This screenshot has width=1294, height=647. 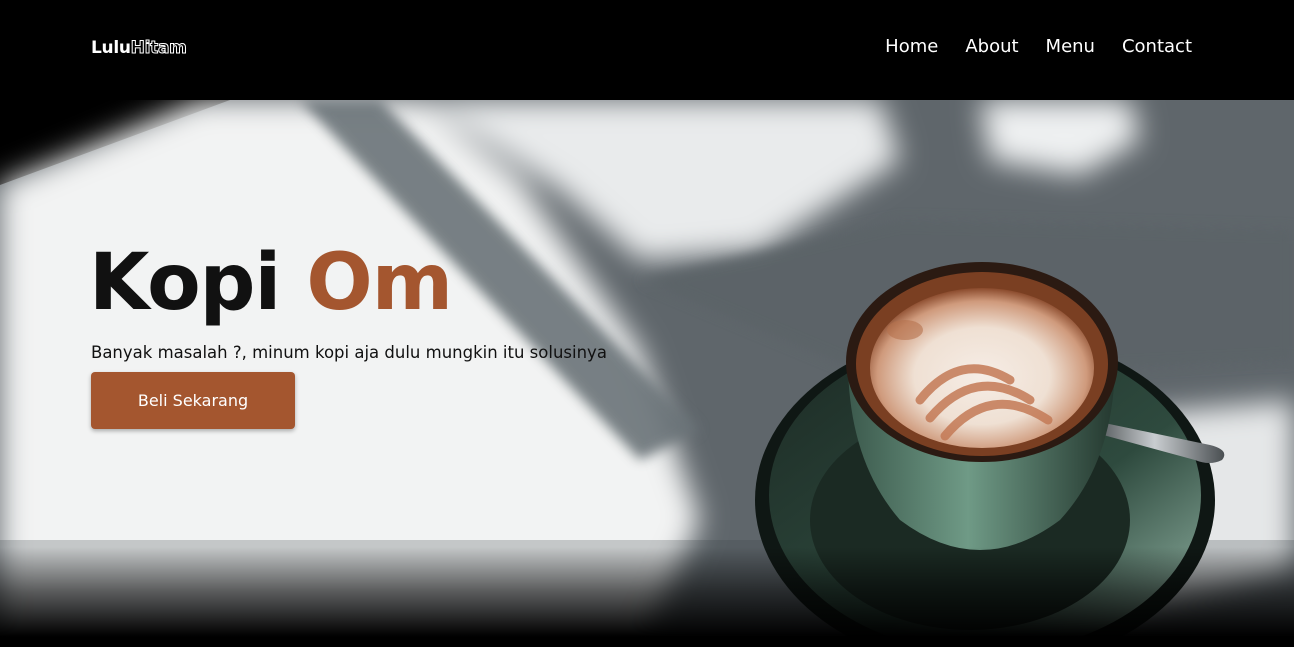 What do you see at coordinates (158, 48) in the screenshot?
I see `logo-part-hitam: Hitam` at bounding box center [158, 48].